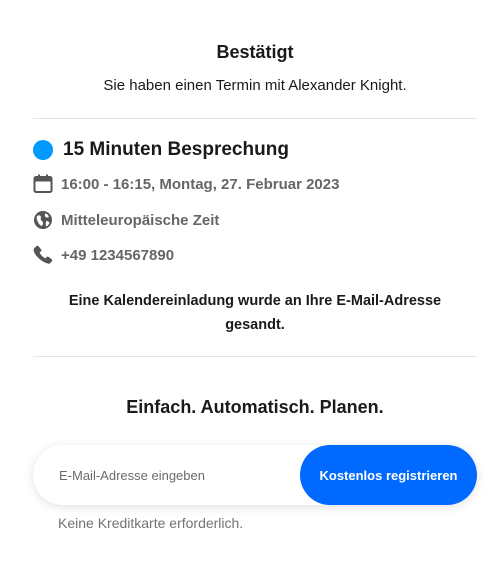 The width and height of the screenshot is (500, 572). I want to click on event-date-row: 16:00 - 16:15, Montag, 27. Februar 2023, so click(186, 184).